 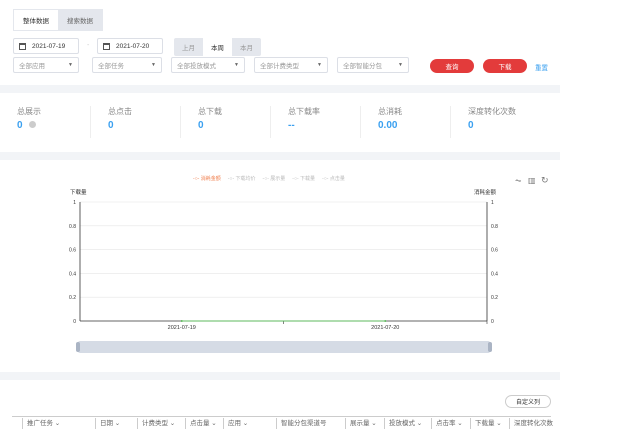 I want to click on column-header: 推广任务 ⌄, so click(x=41, y=423).